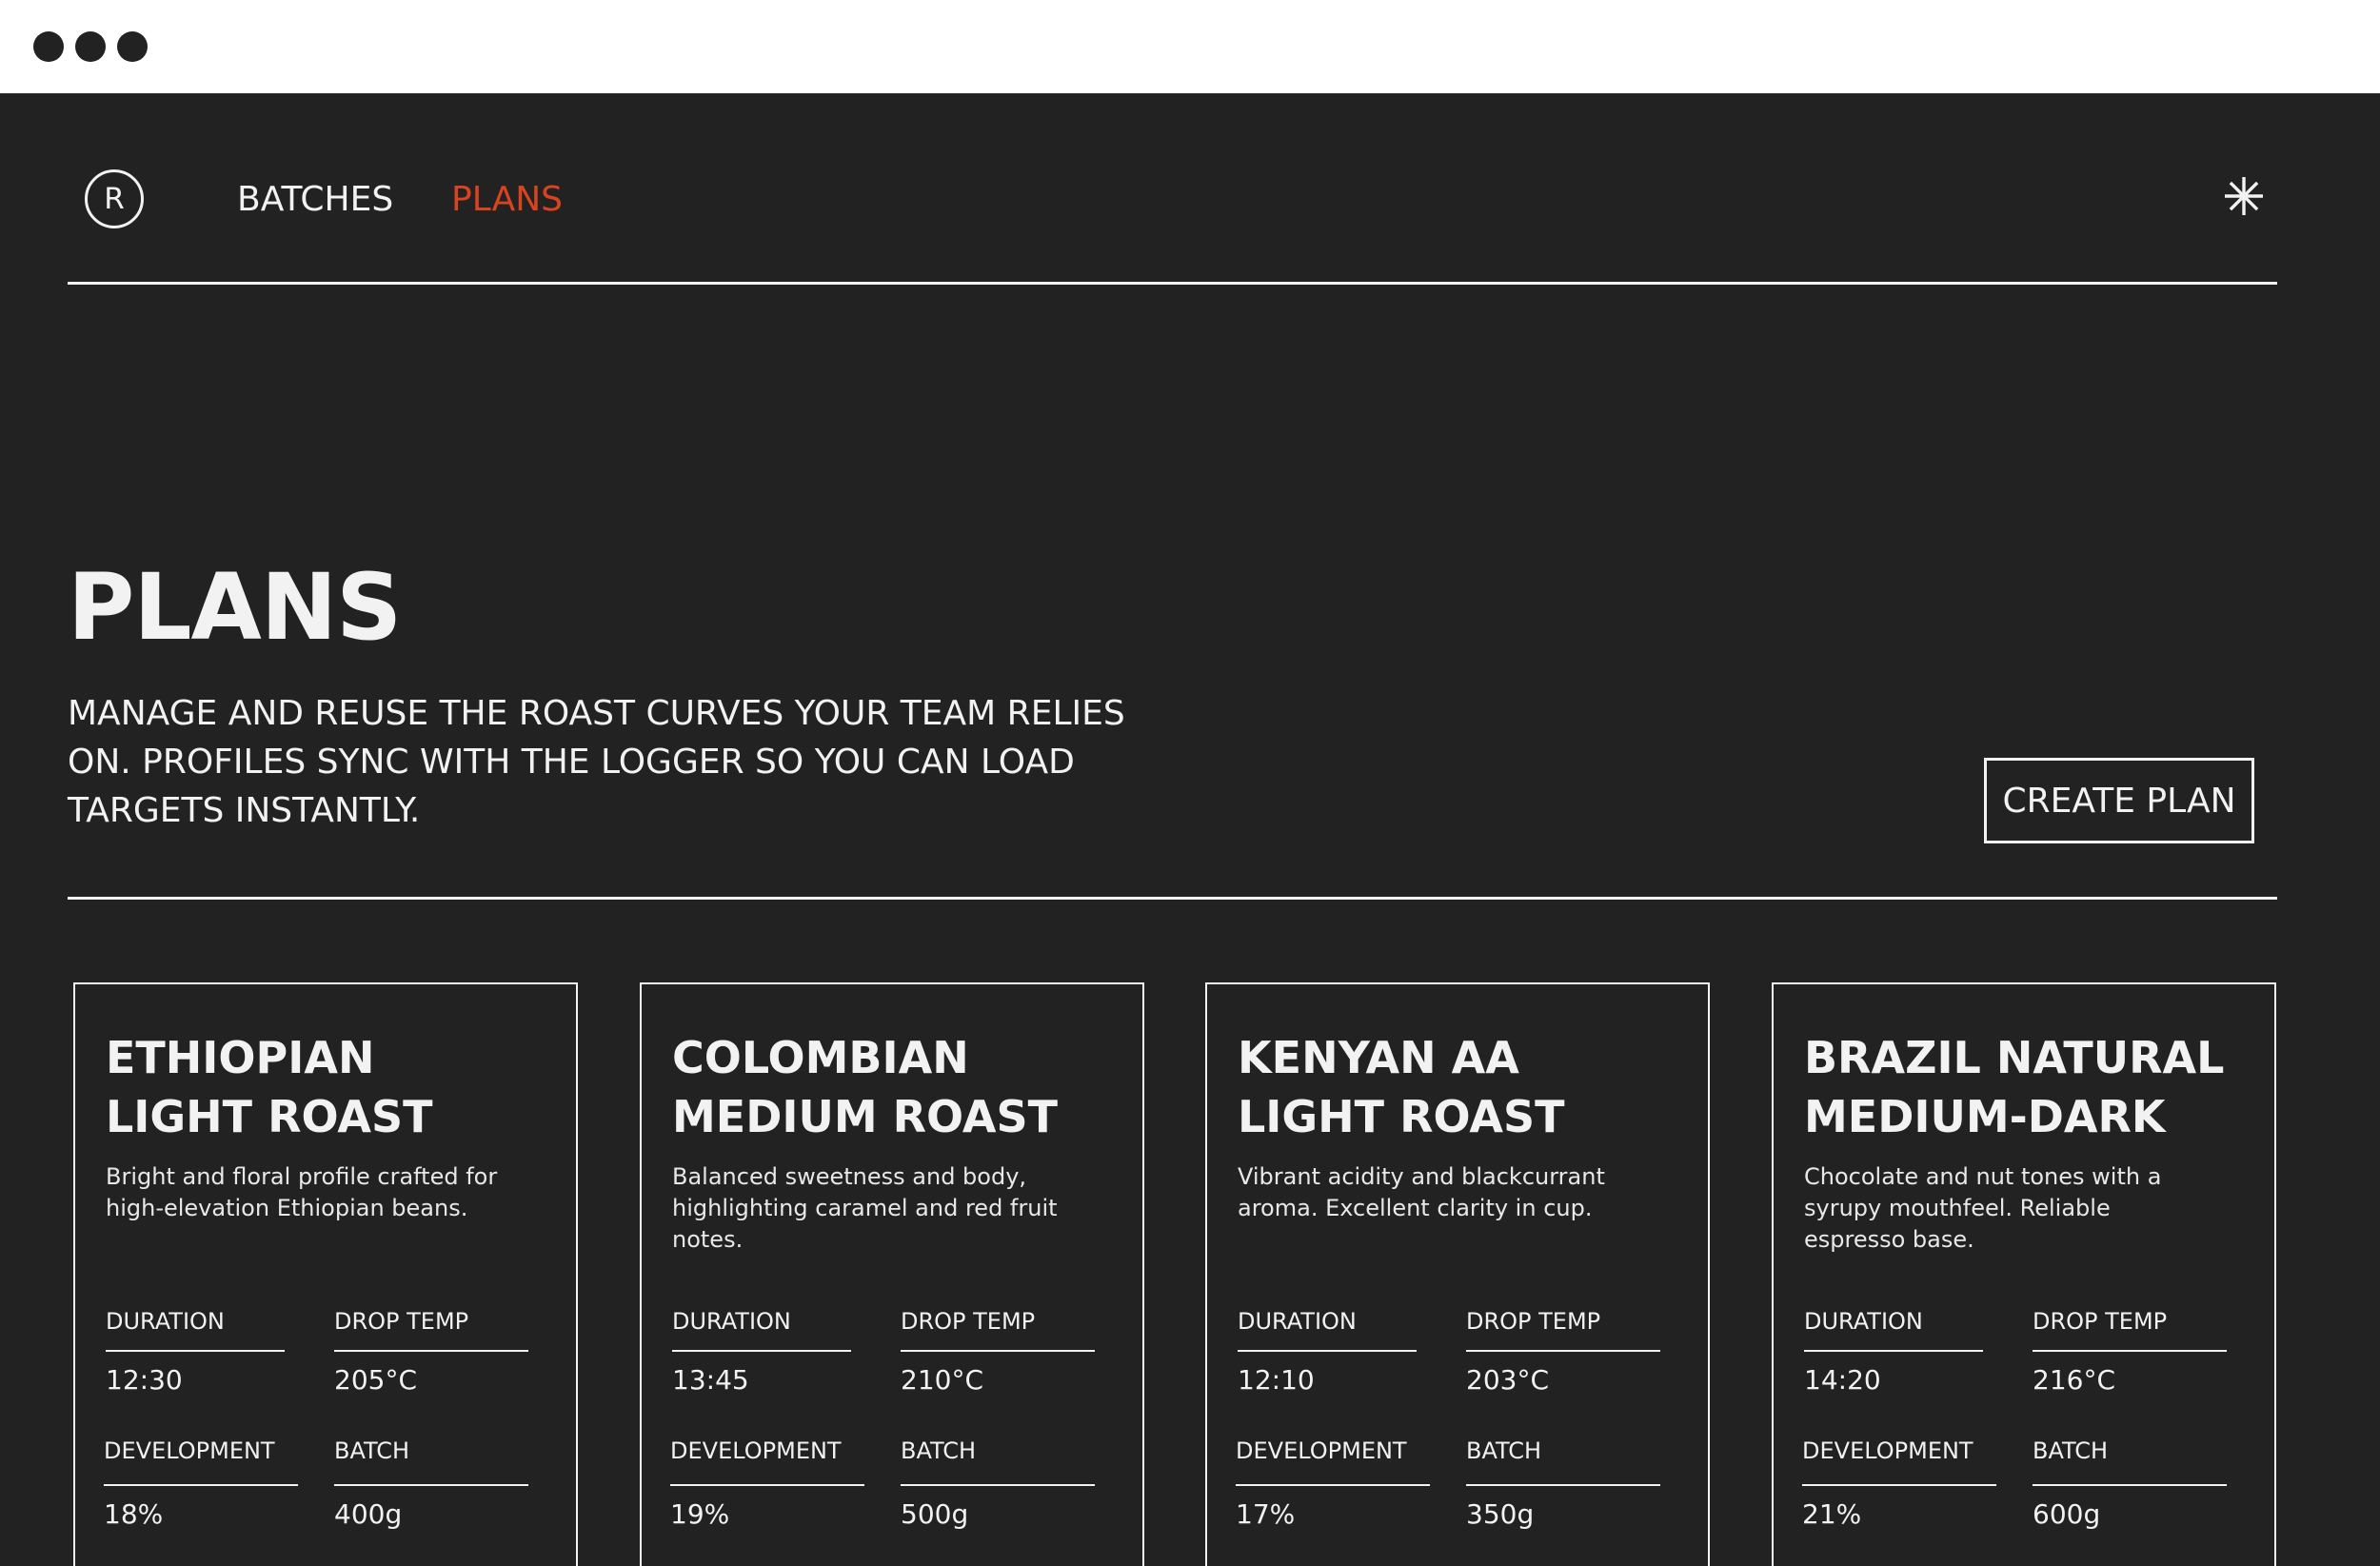  What do you see at coordinates (1985, 1116) in the screenshot?
I see `plan-title-line-2: MEDIUM-DARK` at bounding box center [1985, 1116].